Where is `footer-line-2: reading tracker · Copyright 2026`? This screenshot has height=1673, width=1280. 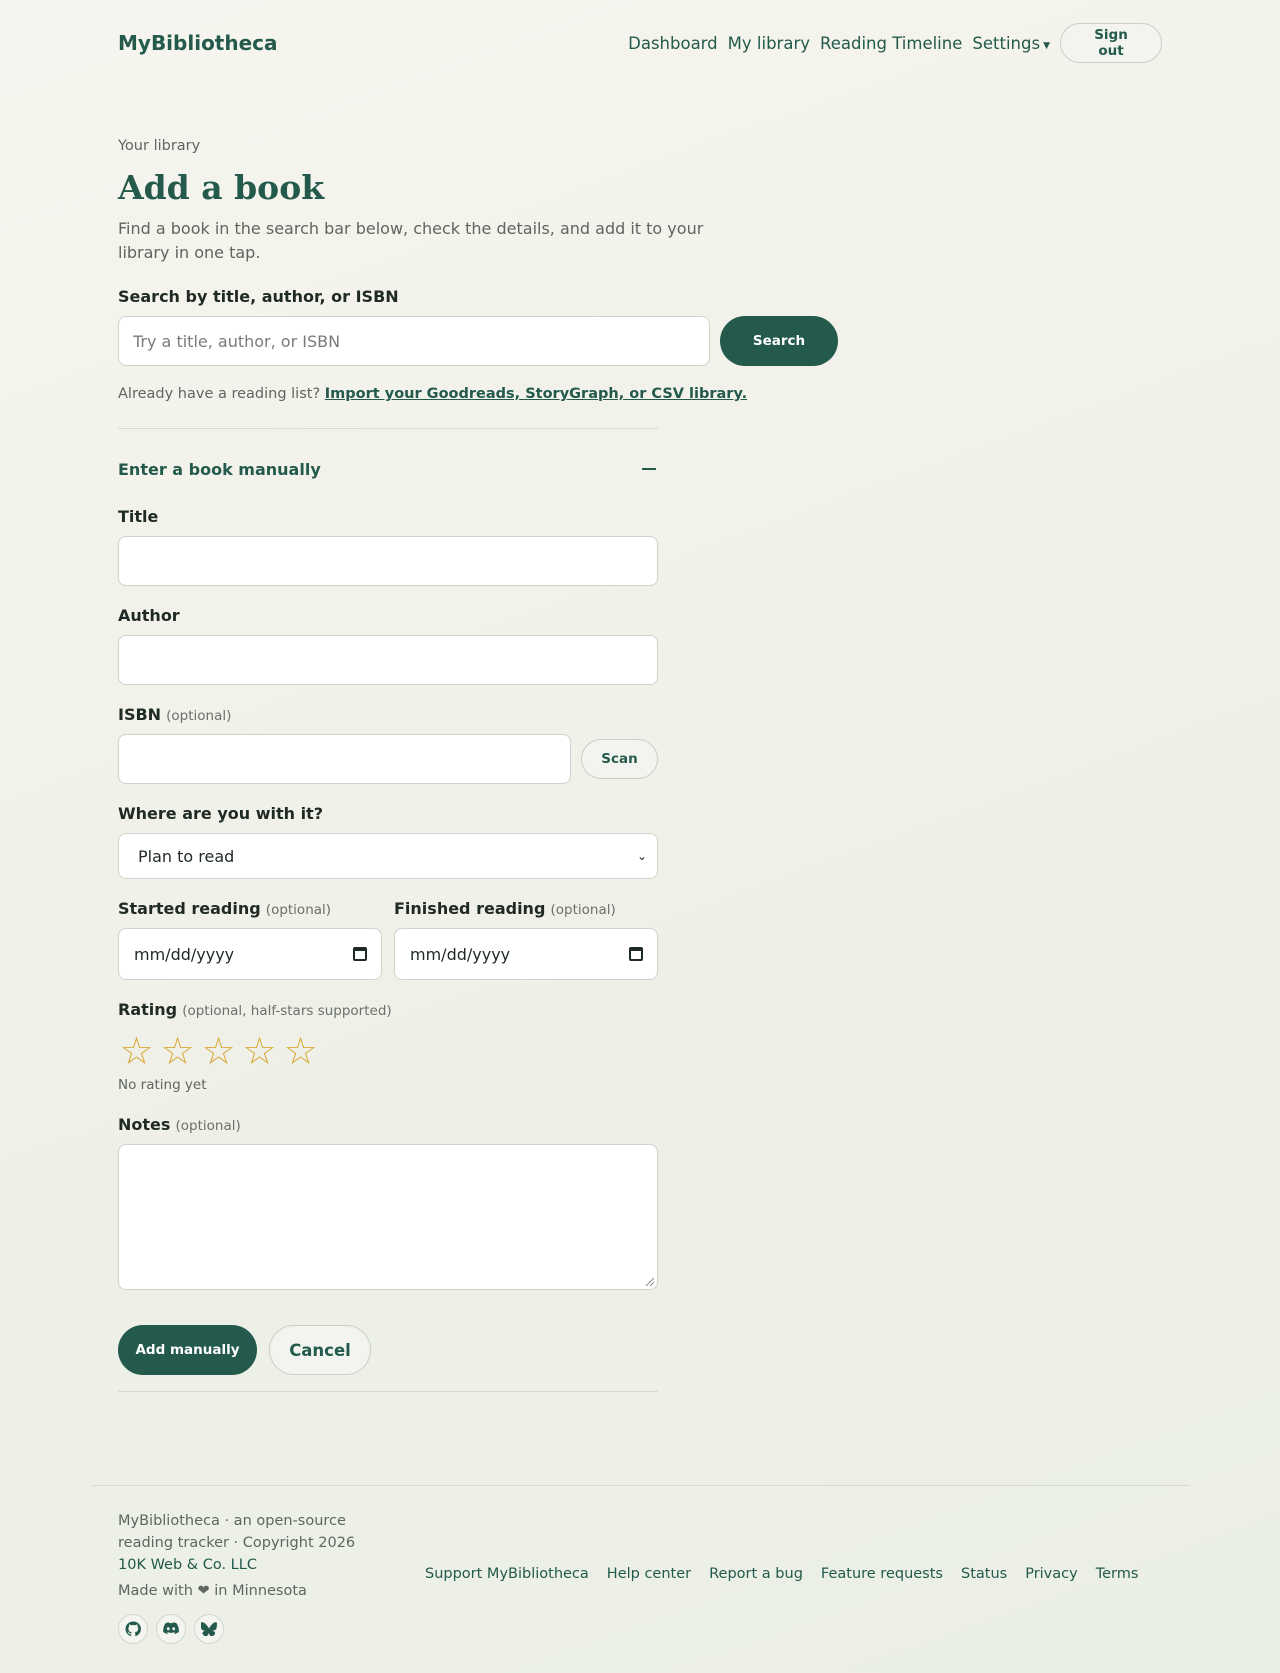 footer-line-2: reading tracker · Copyright 2026 is located at coordinates (237, 1543).